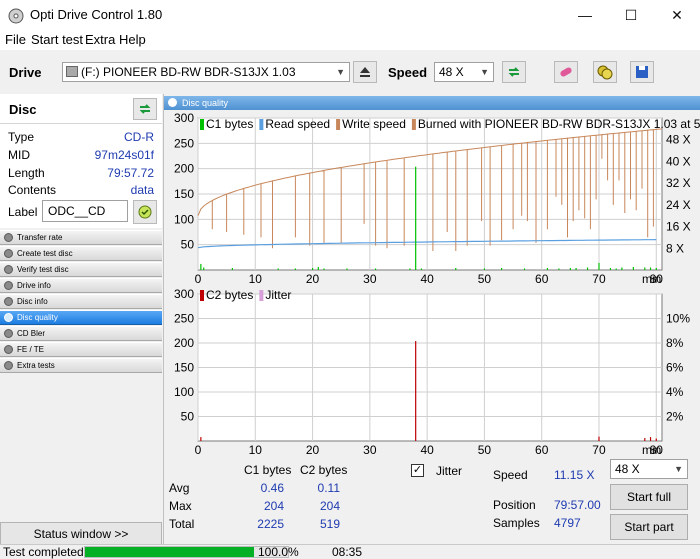 The image size is (700, 559). What do you see at coordinates (677, 15) in the screenshot?
I see `close-button: ✕` at bounding box center [677, 15].